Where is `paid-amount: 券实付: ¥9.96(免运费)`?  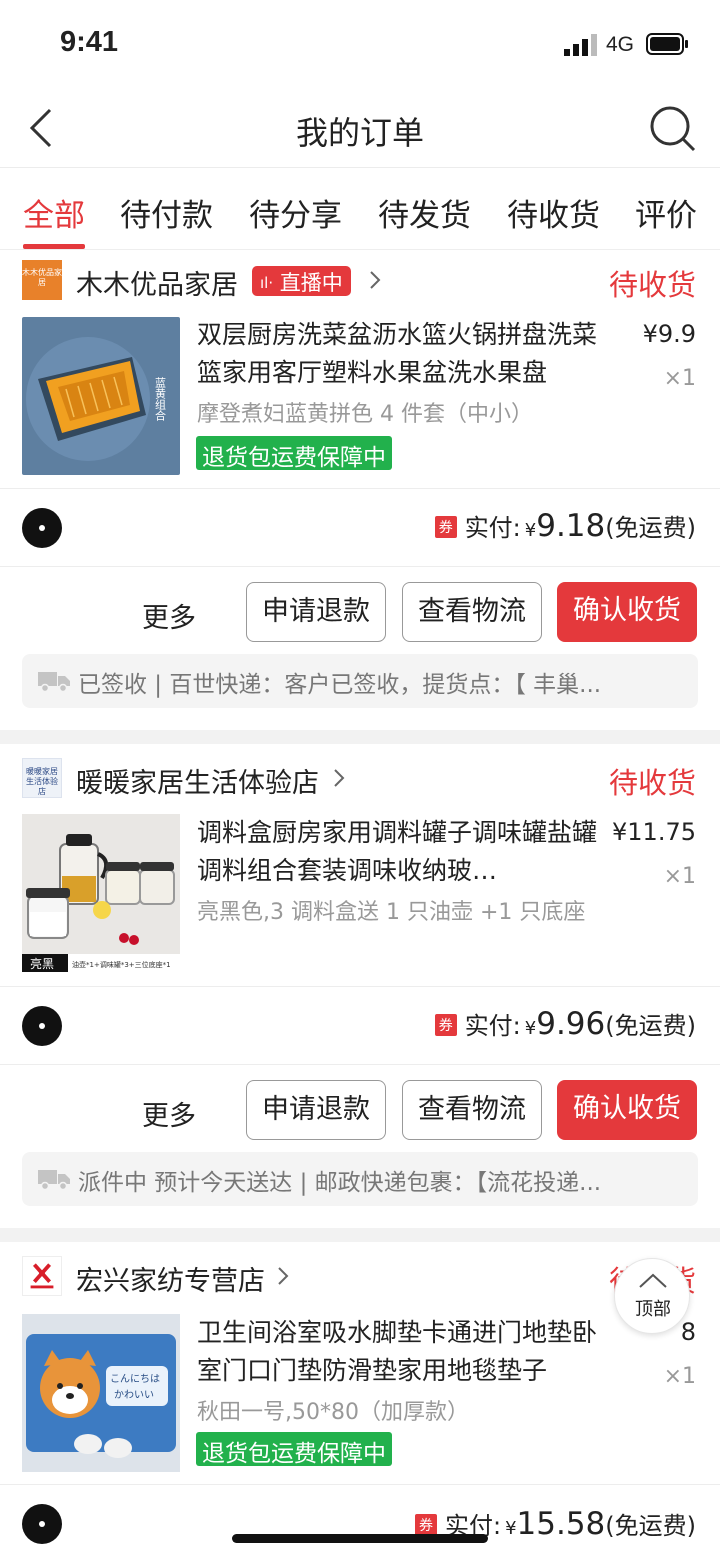 paid-amount: 券实付: ¥9.96(免运费) is located at coordinates (565, 1024).